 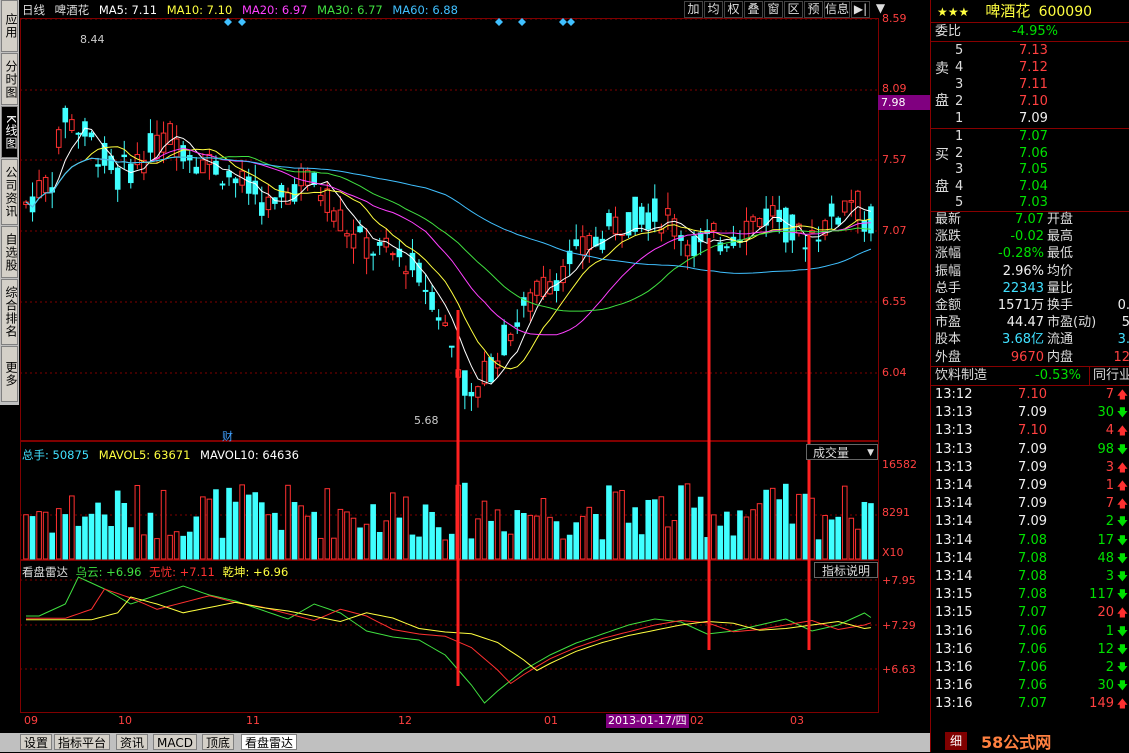 What do you see at coordinates (1040, 84) in the screenshot?
I see `ask-level: 3 7.11` at bounding box center [1040, 84].